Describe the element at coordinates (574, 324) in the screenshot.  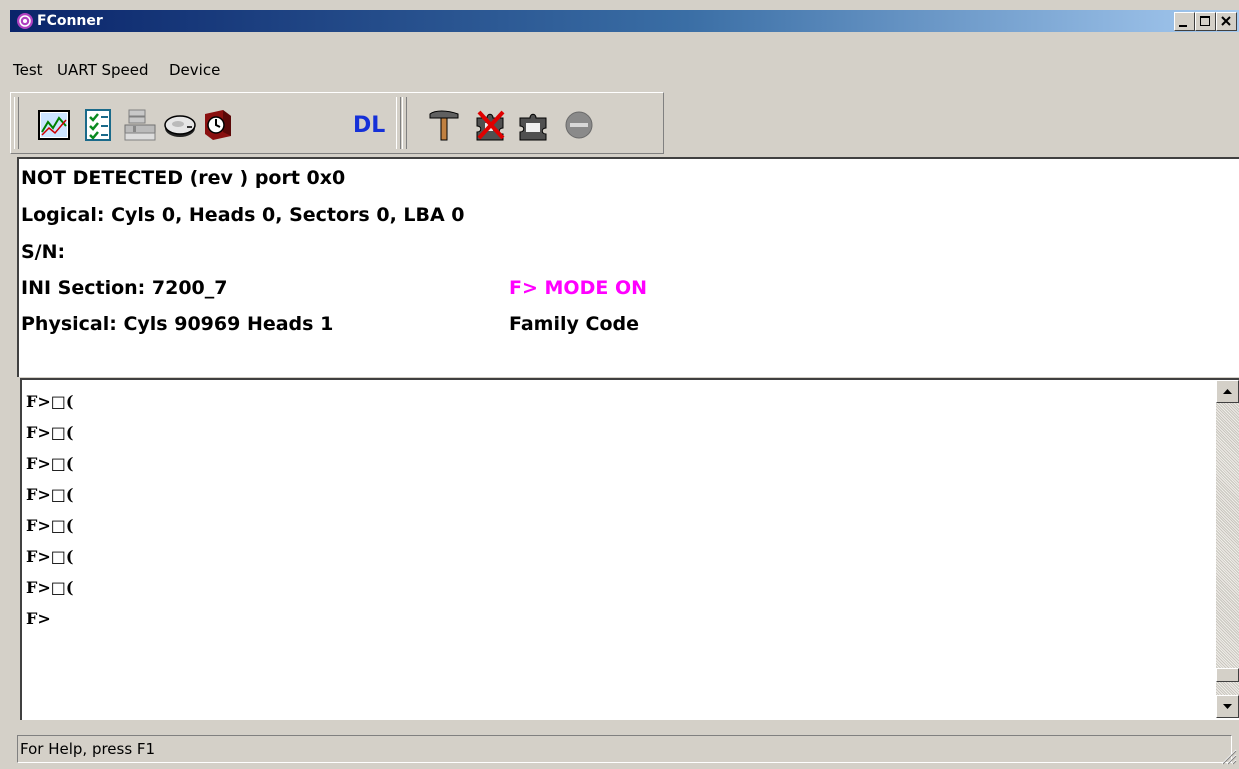
I see `family-code: Family Code` at that location.